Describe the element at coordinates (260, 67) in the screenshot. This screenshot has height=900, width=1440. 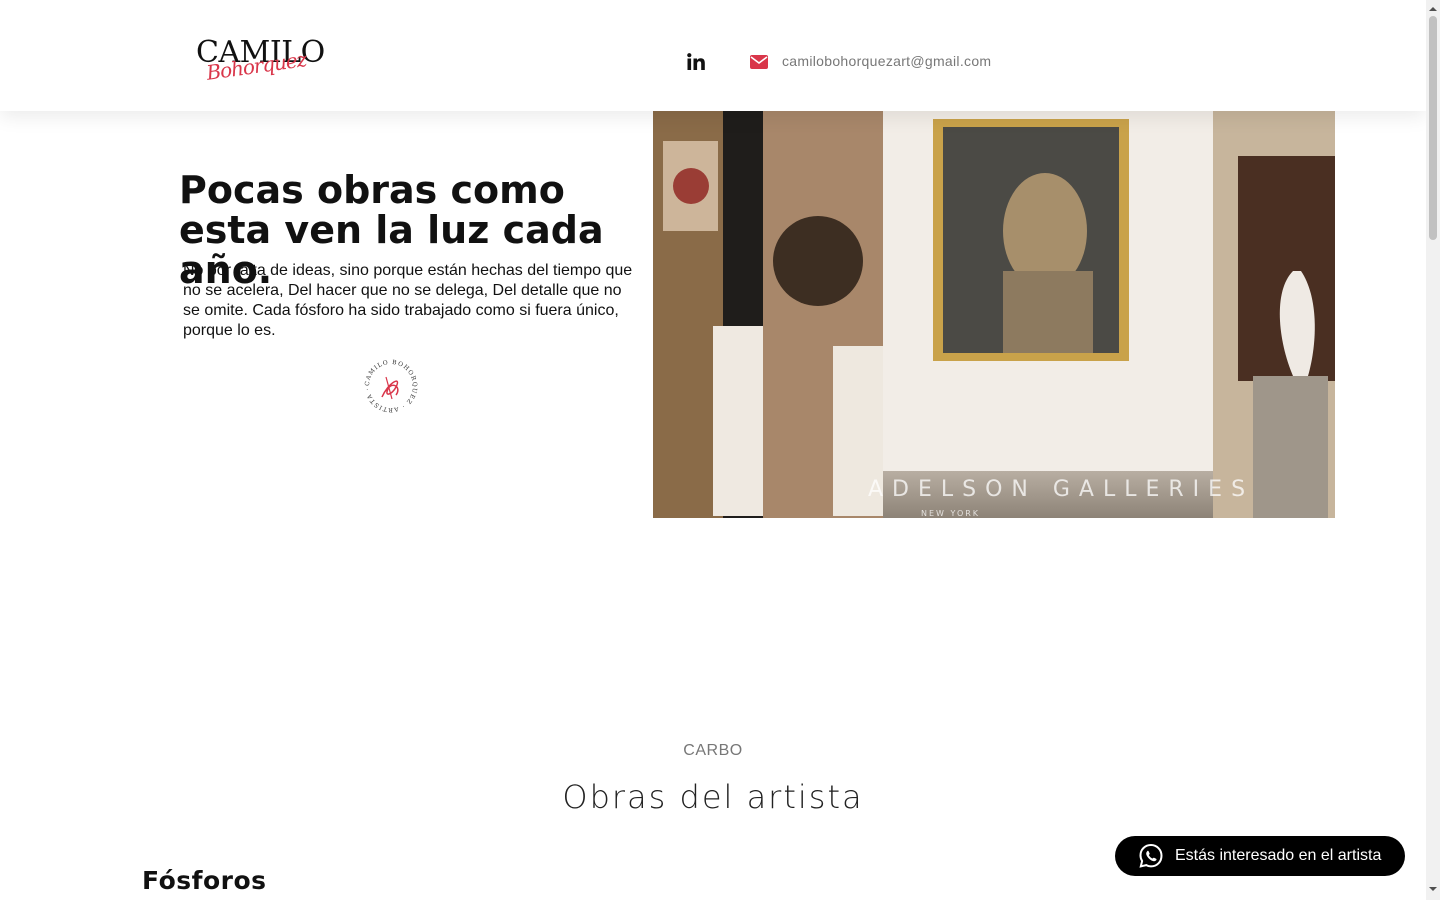
I see `logo: CAMILO Bohorquez` at that location.